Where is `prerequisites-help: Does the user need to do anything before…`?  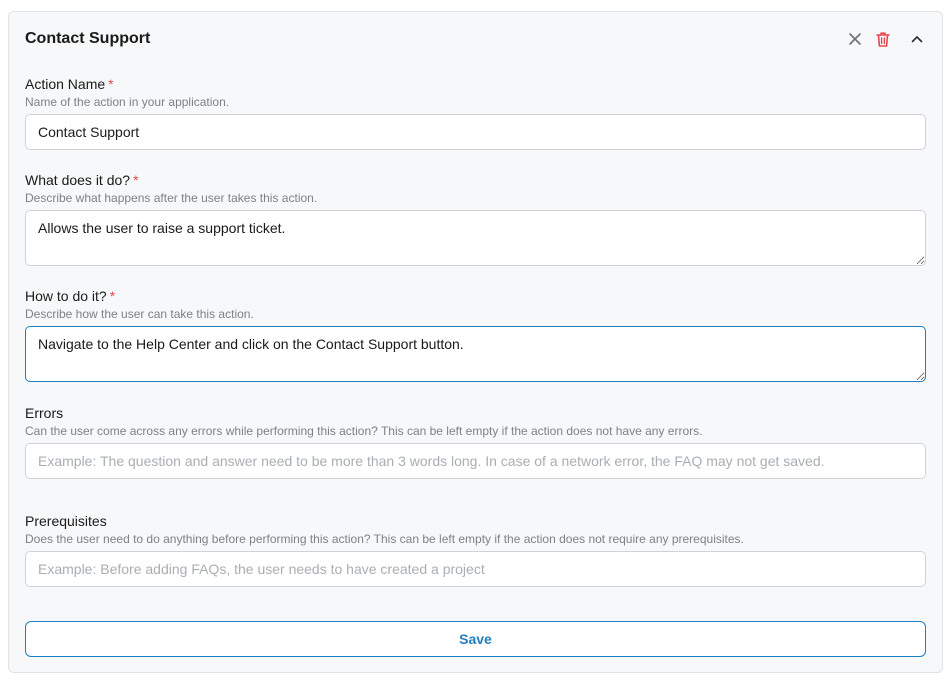
prerequisites-help: Does the user need to do anything before… is located at coordinates (384, 539).